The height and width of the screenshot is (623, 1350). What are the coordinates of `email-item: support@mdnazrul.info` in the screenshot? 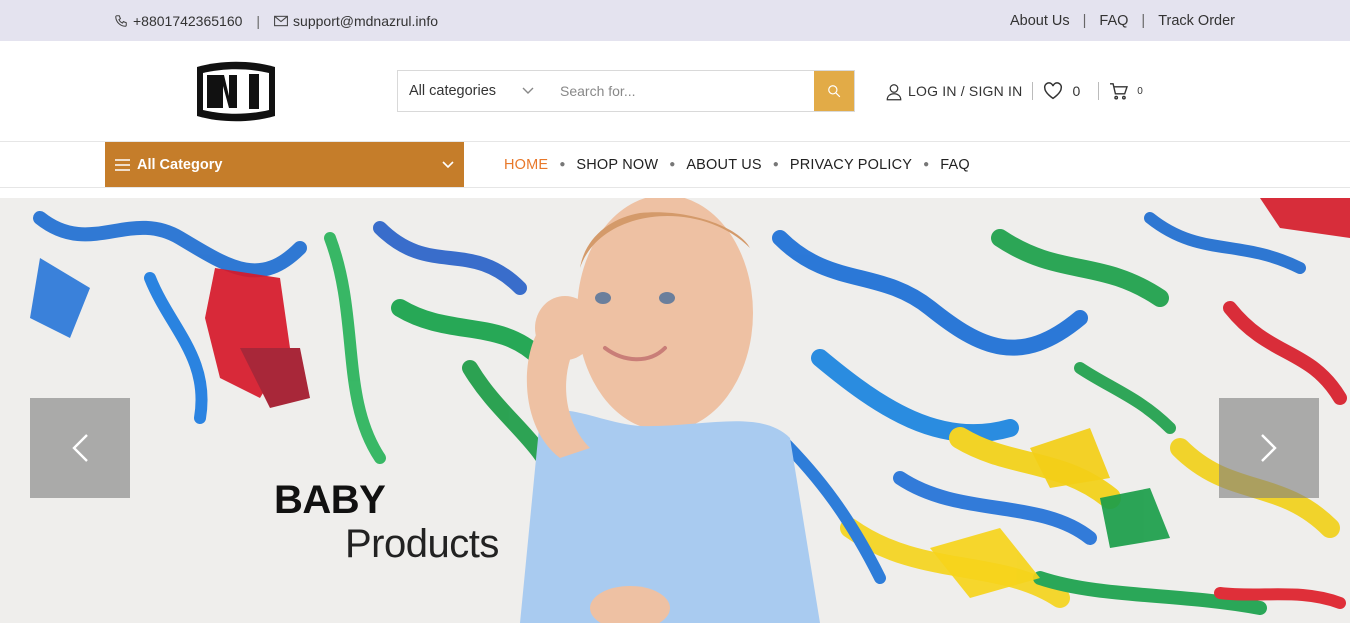 It's located at (356, 21).